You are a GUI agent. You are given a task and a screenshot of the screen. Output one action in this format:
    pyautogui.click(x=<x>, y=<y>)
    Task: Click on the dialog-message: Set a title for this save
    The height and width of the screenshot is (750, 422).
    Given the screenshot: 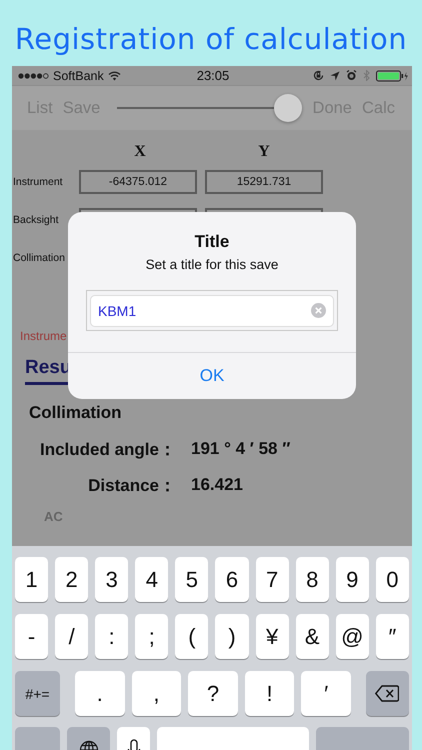 What is the action you would take?
    pyautogui.click(x=212, y=264)
    